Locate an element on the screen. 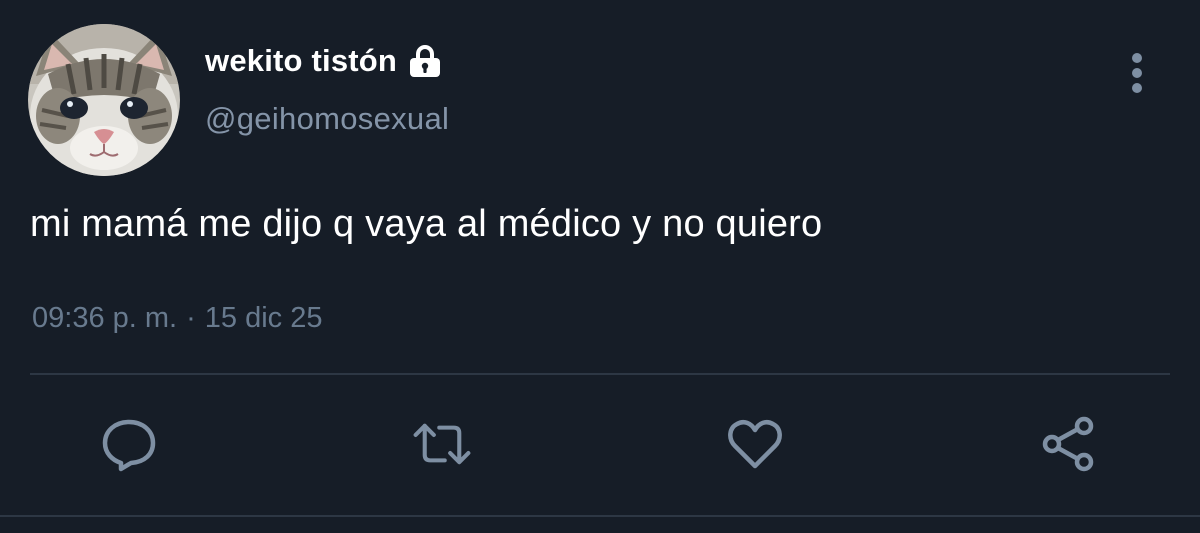  like-icon is located at coordinates (755, 444).